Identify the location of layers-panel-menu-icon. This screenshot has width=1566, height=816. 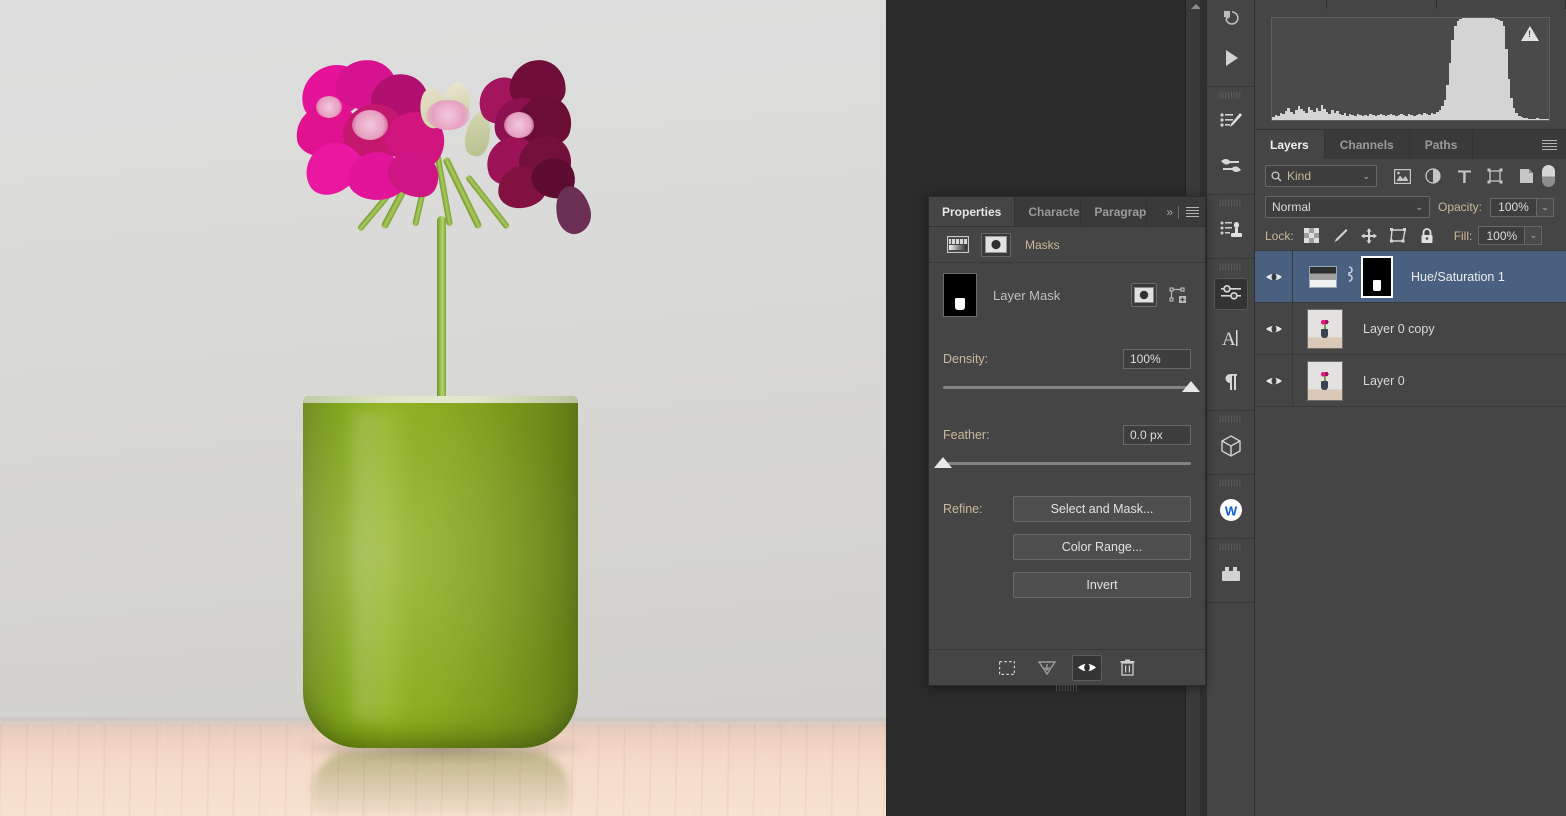
(1549, 145).